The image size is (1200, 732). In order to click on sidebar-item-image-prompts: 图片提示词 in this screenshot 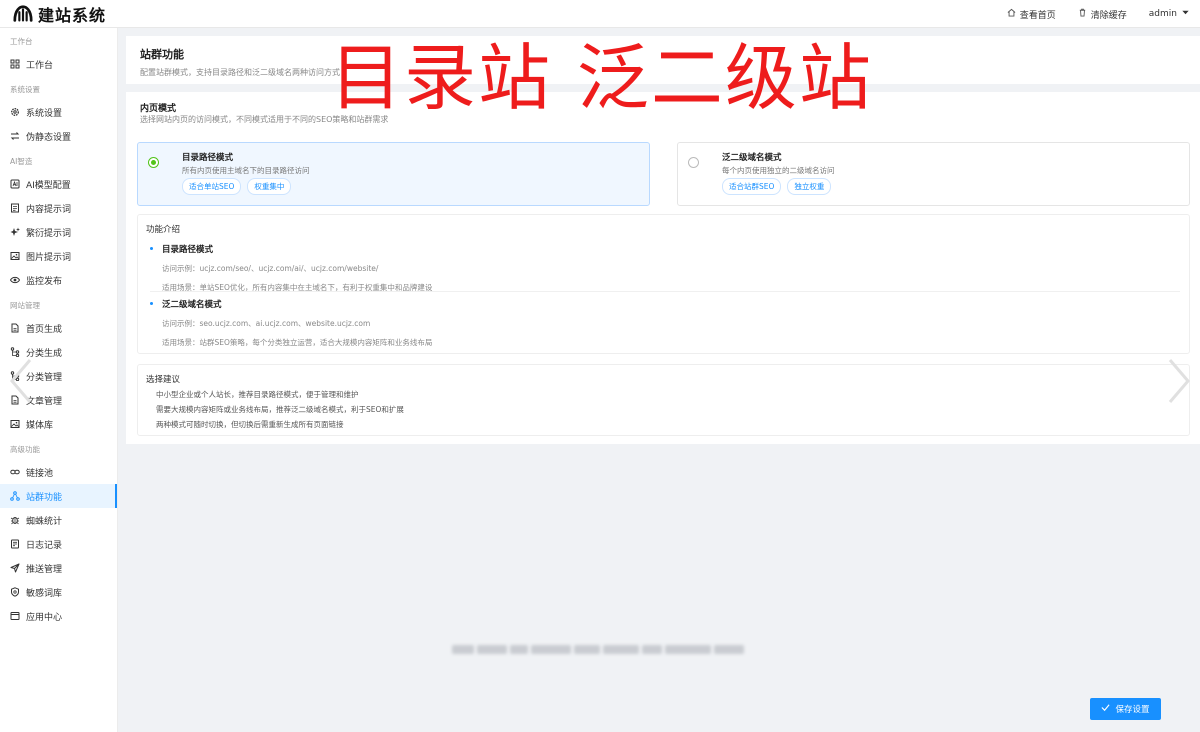, I will do `click(58, 256)`.